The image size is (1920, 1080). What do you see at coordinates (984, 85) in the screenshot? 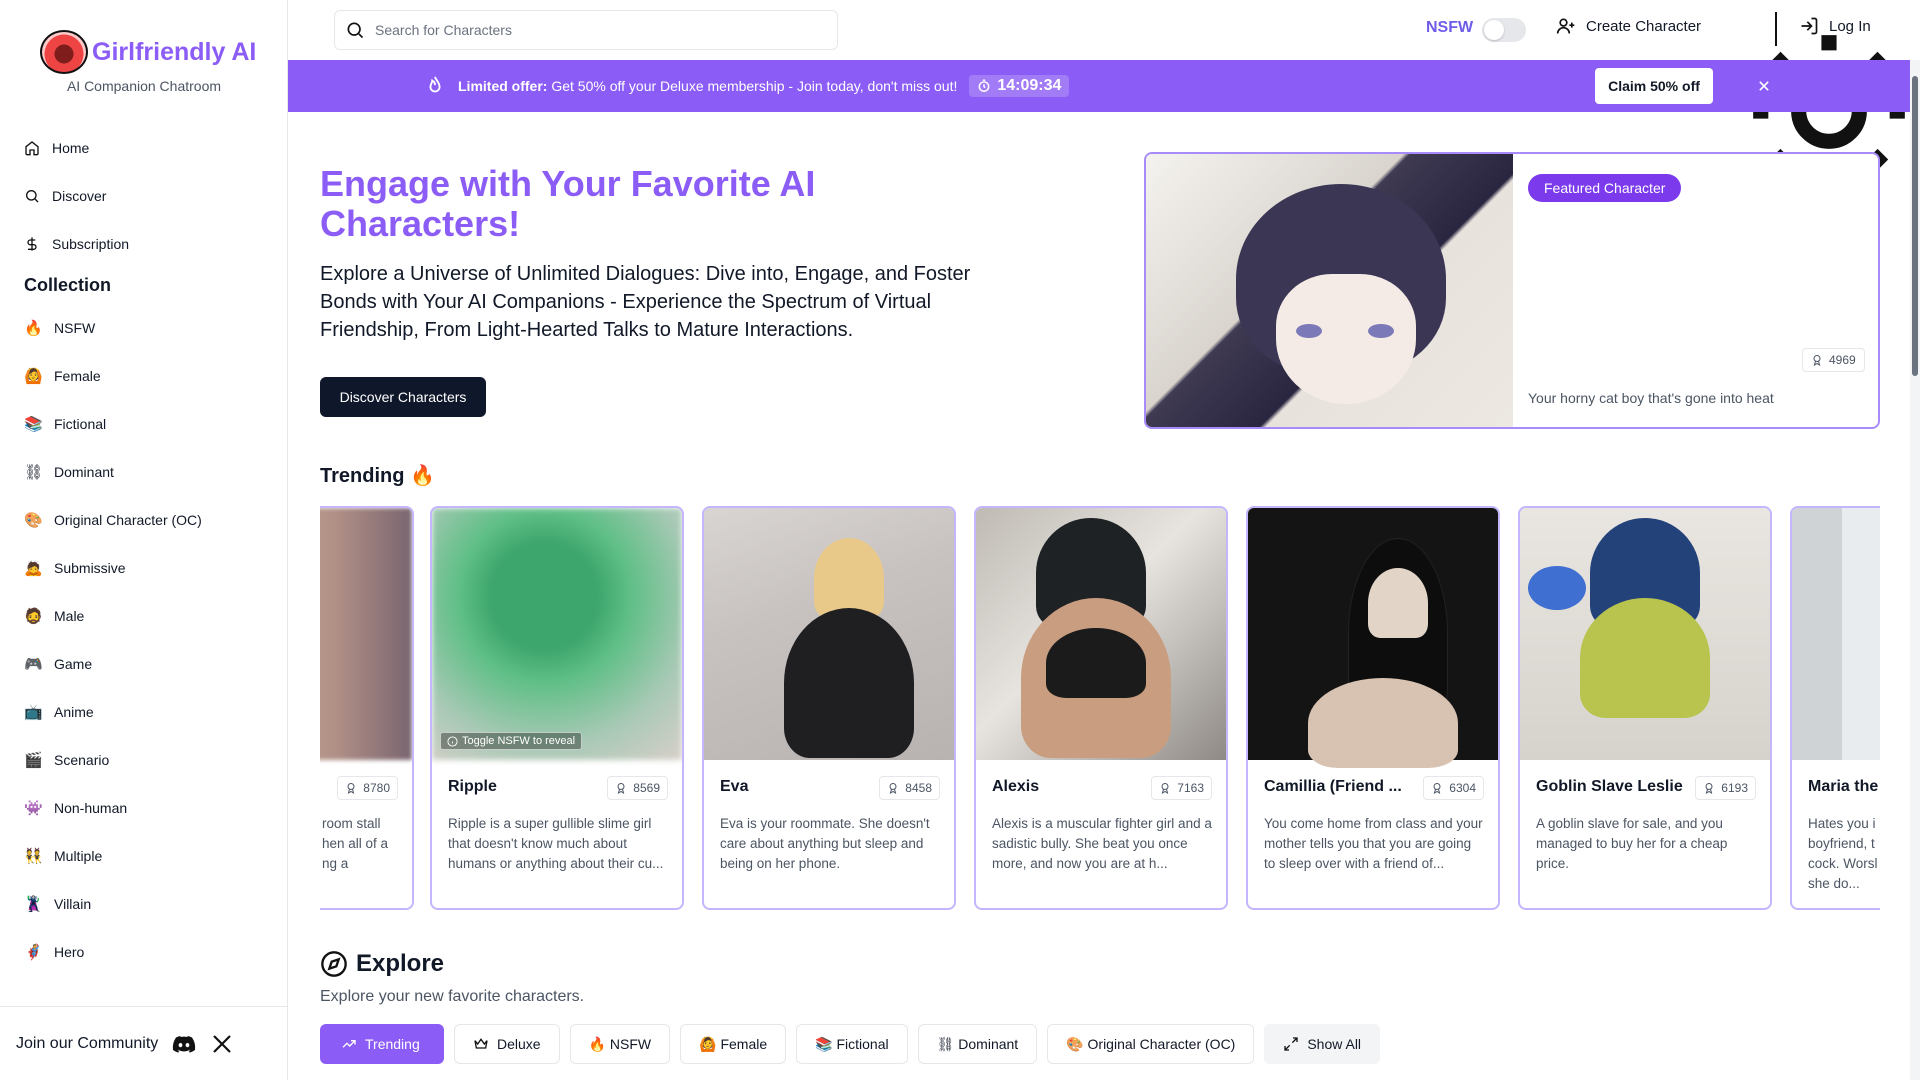
I see `stopwatch-icon` at bounding box center [984, 85].